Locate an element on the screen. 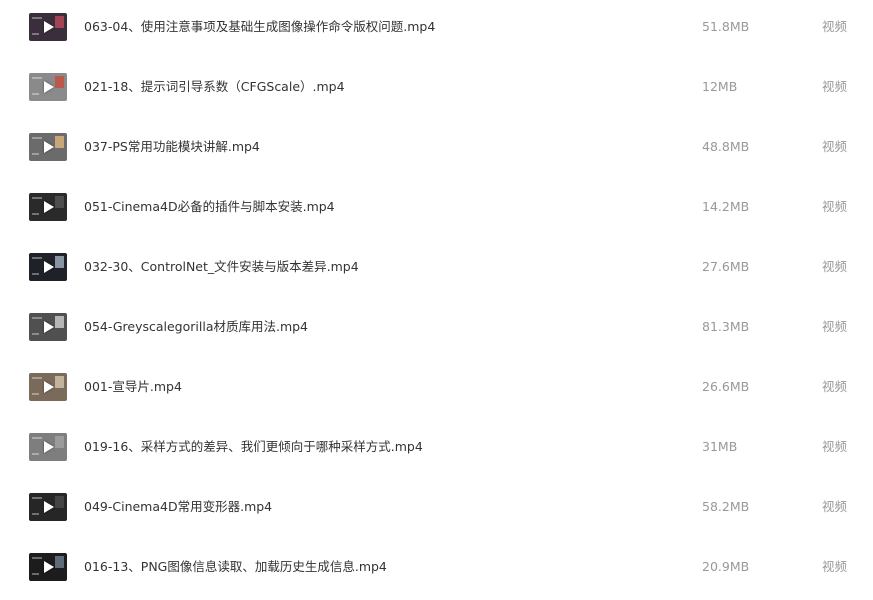  file-name: 051-Cinema4D必备的插件与脚本安装.mp4 is located at coordinates (209, 207).